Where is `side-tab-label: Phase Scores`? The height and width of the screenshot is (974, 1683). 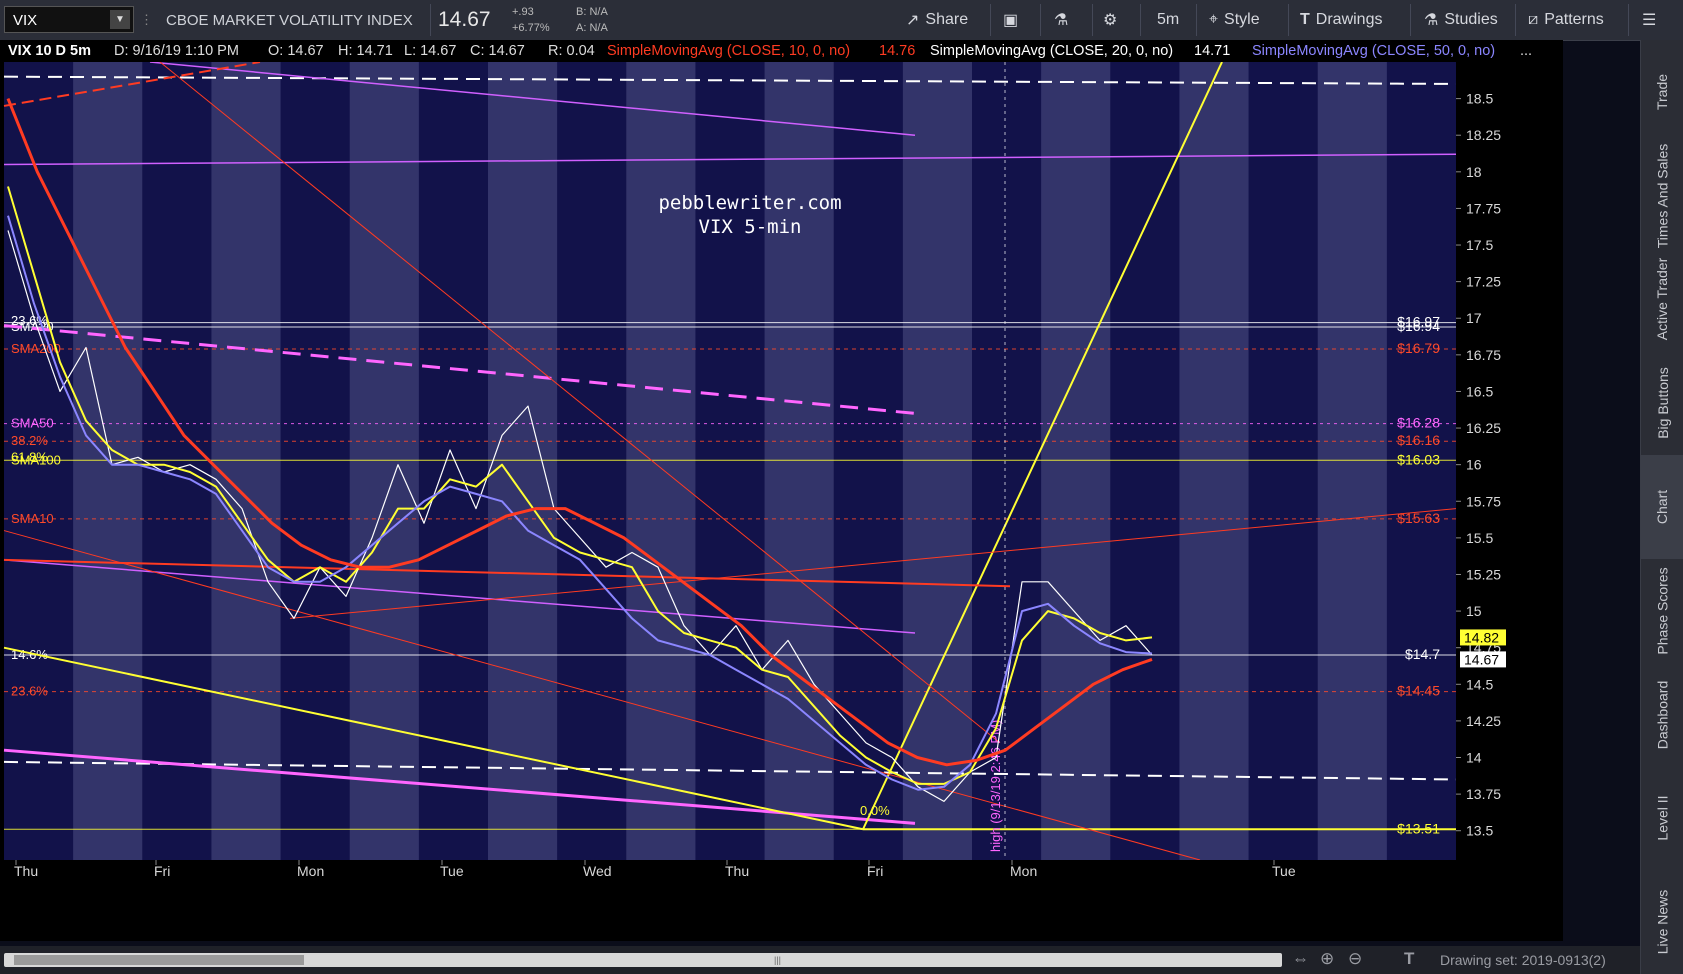
side-tab-label: Phase Scores is located at coordinates (1662, 611).